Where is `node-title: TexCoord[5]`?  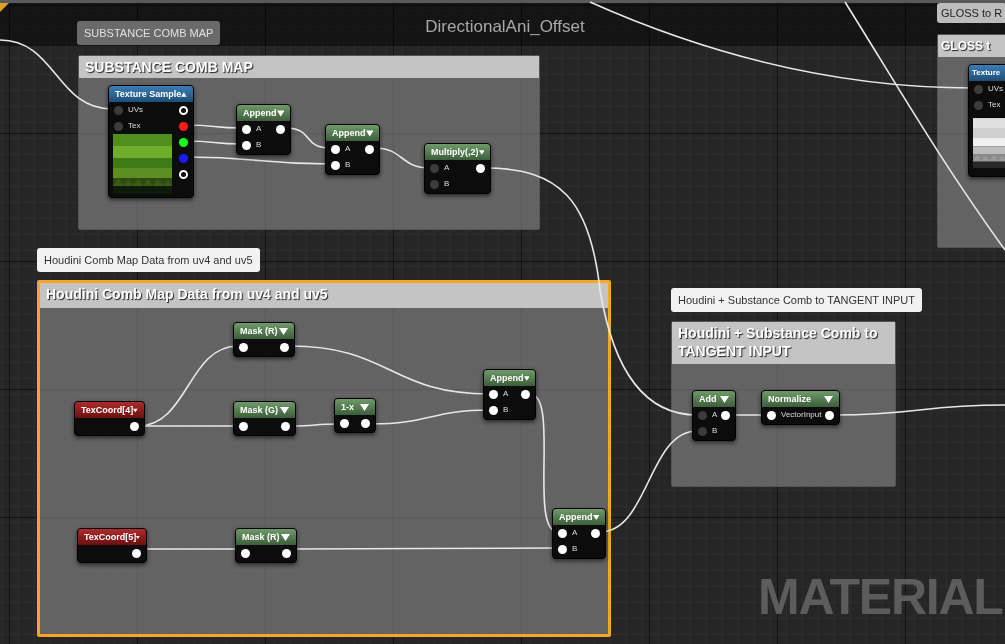
node-title: TexCoord[5] is located at coordinates (110, 537).